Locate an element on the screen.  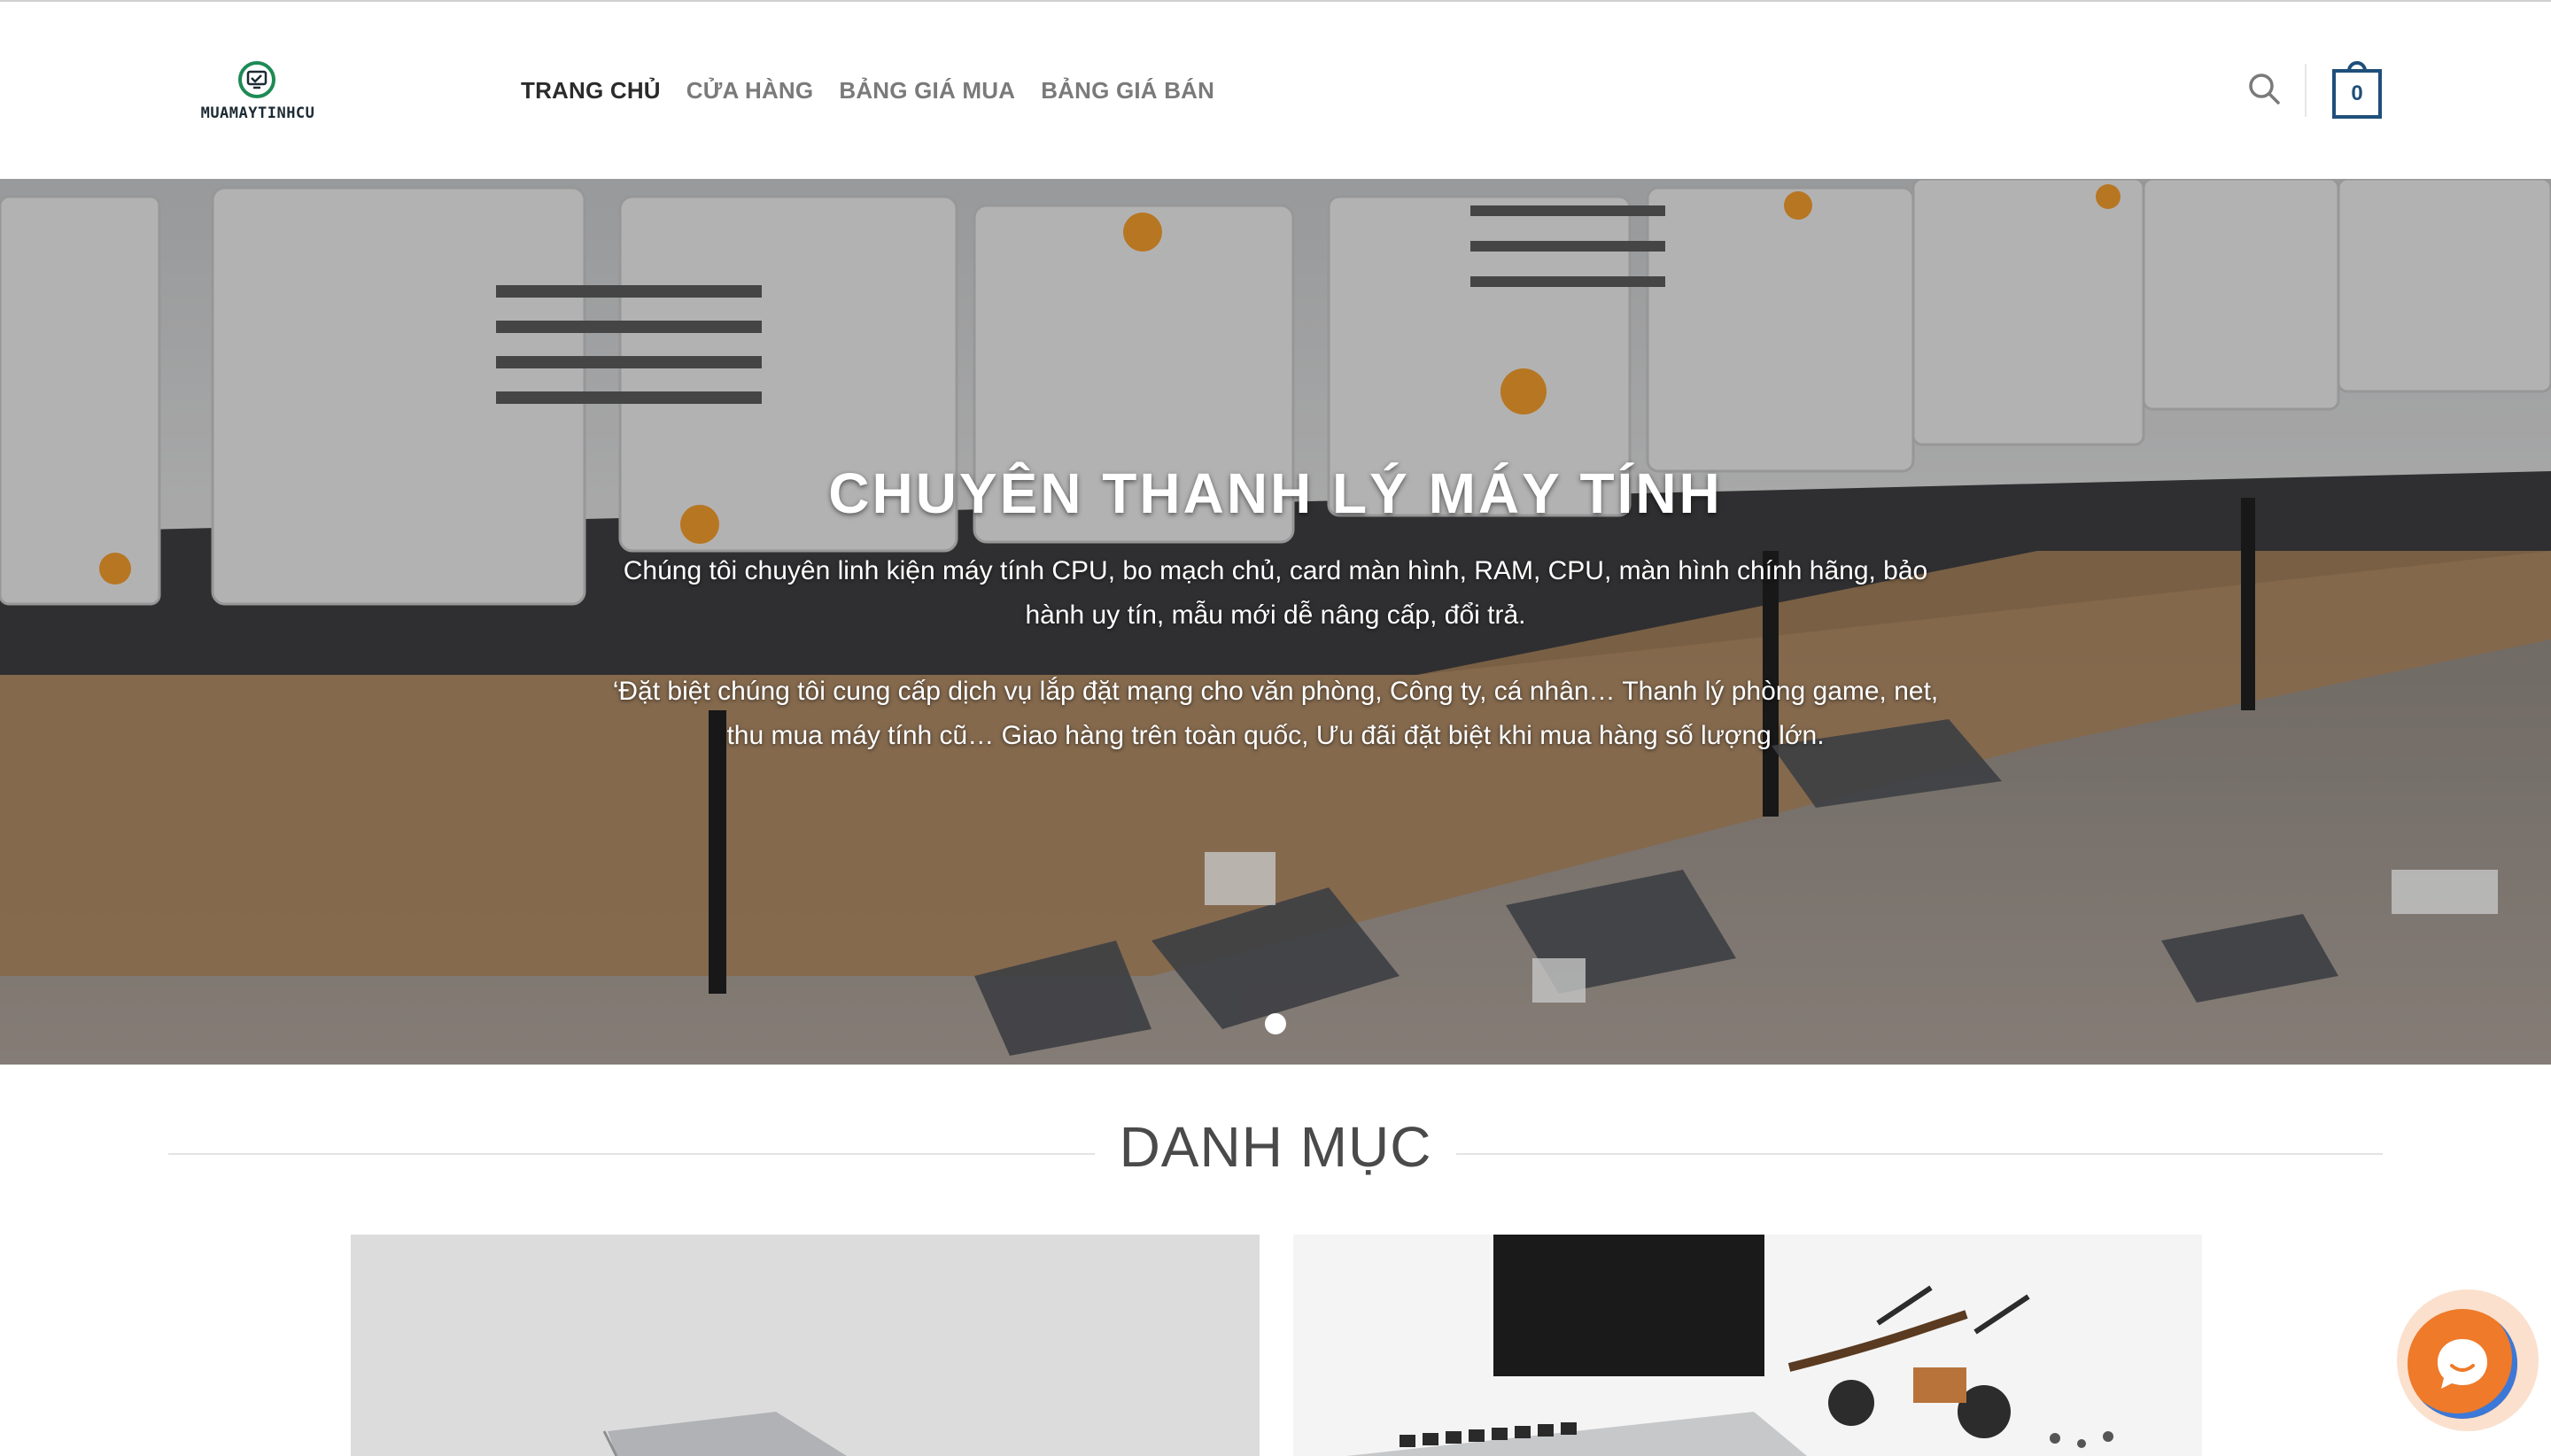
cart-button: 0 is located at coordinates (2357, 89).